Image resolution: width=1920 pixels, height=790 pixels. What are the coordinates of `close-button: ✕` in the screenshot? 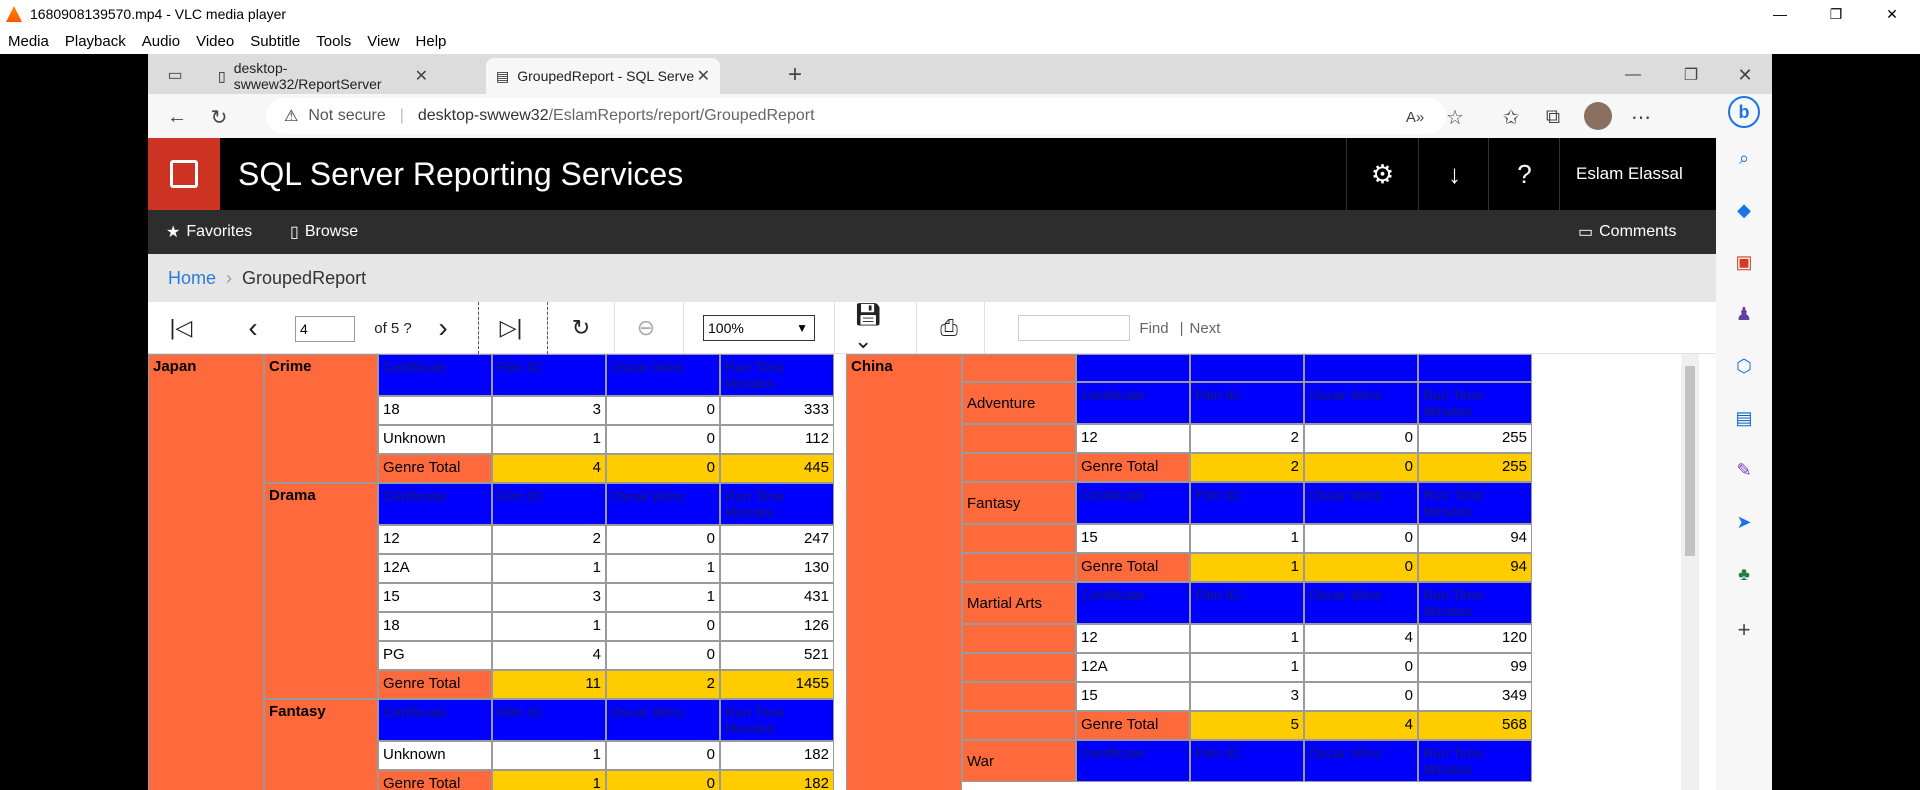 It's located at (1892, 14).